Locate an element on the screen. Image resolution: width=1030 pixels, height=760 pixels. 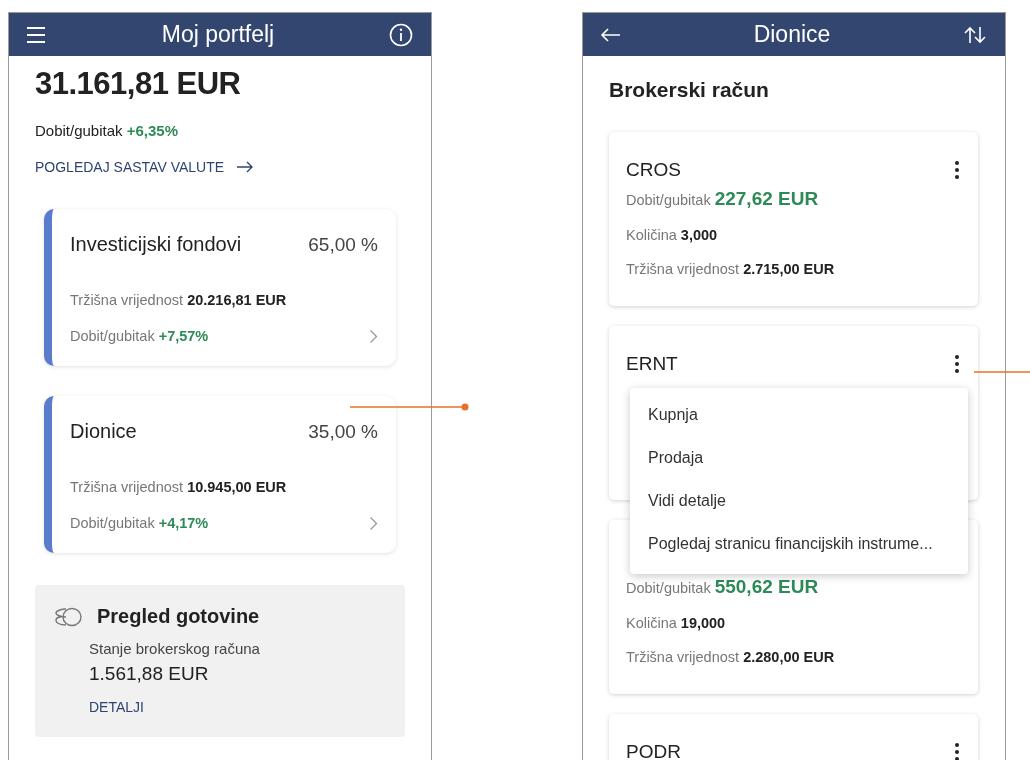
info-text: Dobit/gubitak +4,17% is located at coordinates (139, 523).